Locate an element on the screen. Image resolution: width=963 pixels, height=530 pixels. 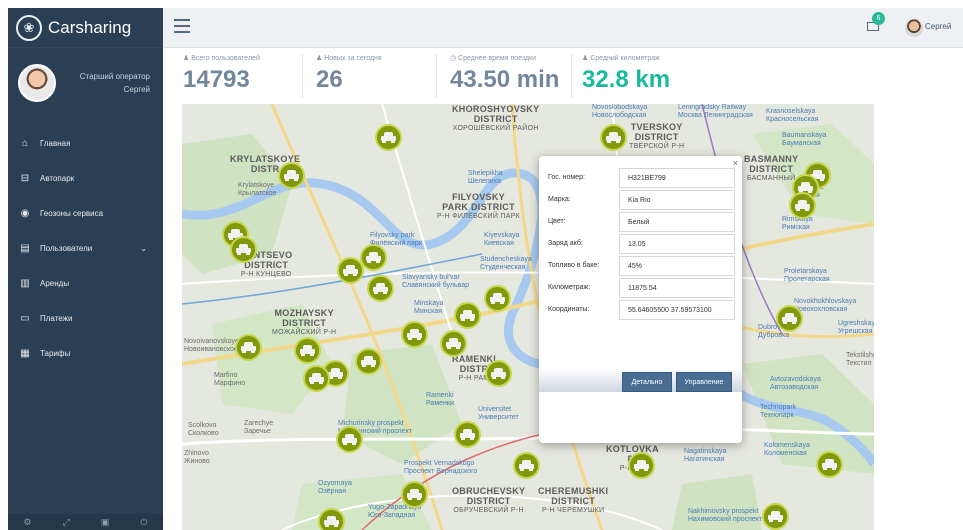
map-place-label: Baumanskaya Бауманская is located at coordinates (804, 139).